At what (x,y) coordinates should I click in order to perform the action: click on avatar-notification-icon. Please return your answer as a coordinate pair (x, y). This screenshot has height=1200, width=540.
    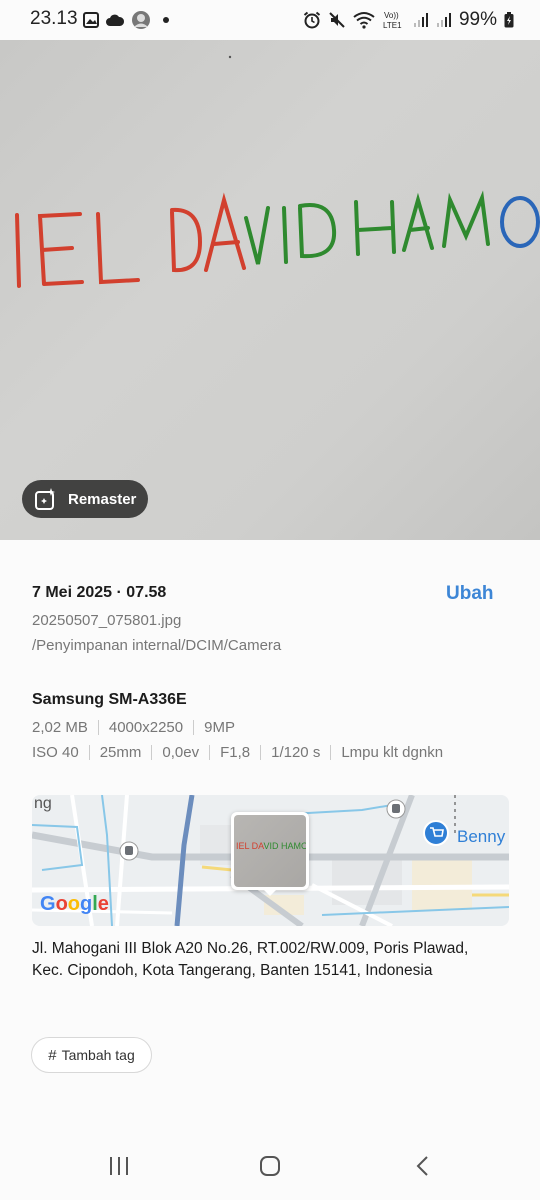
    Looking at the image, I should click on (141, 20).